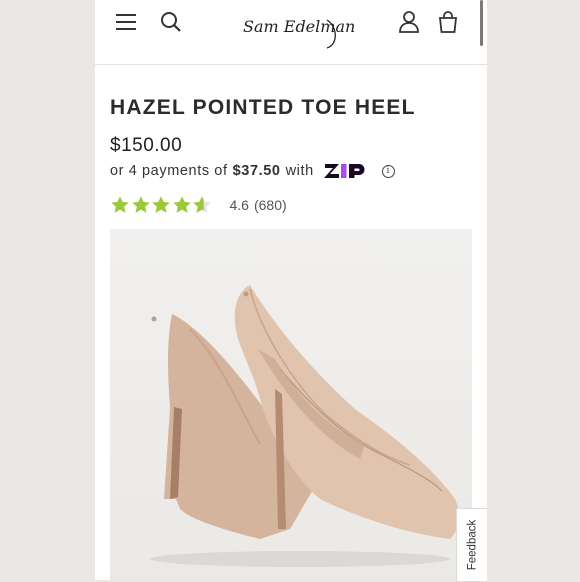 Image resolution: width=580 pixels, height=582 pixels. I want to click on installment-offer: or 4 payments of $37.50 with i, so click(252, 171).